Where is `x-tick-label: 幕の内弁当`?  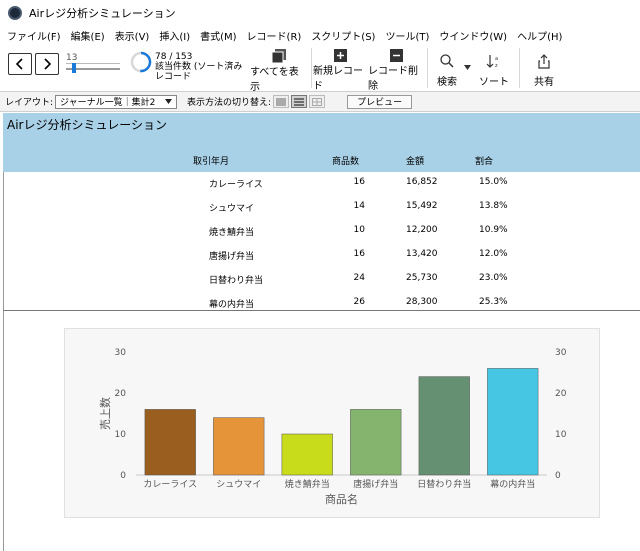
x-tick-label: 幕の内弁当 is located at coordinates (512, 484).